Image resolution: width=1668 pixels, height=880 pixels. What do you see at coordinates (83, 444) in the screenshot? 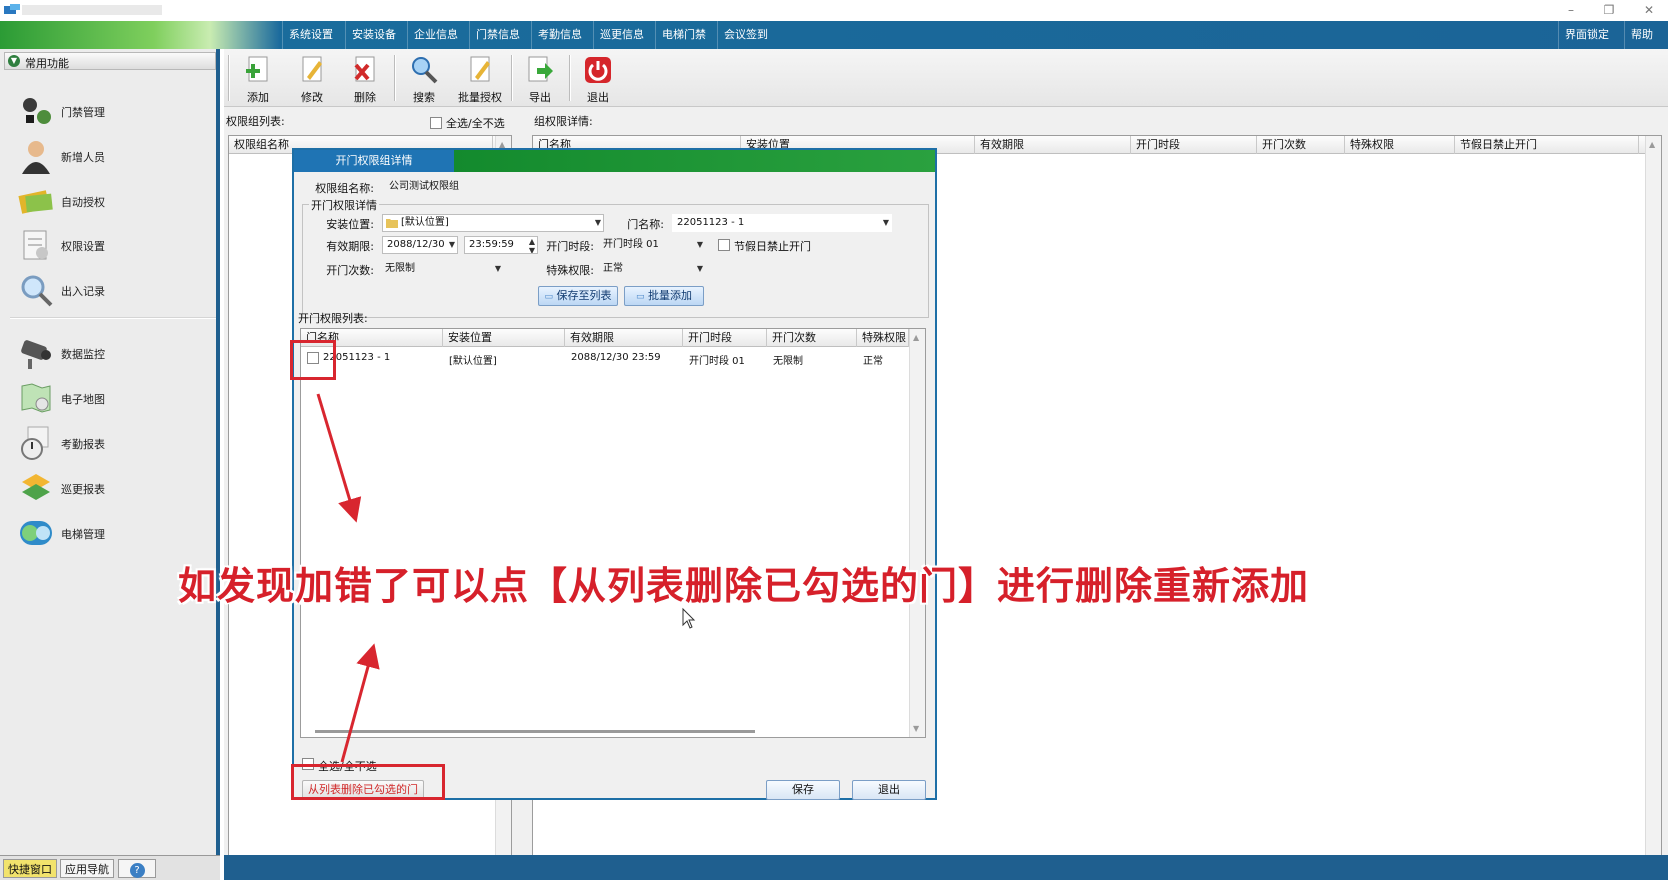
I see `nav-label: 考勤报表` at bounding box center [83, 444].